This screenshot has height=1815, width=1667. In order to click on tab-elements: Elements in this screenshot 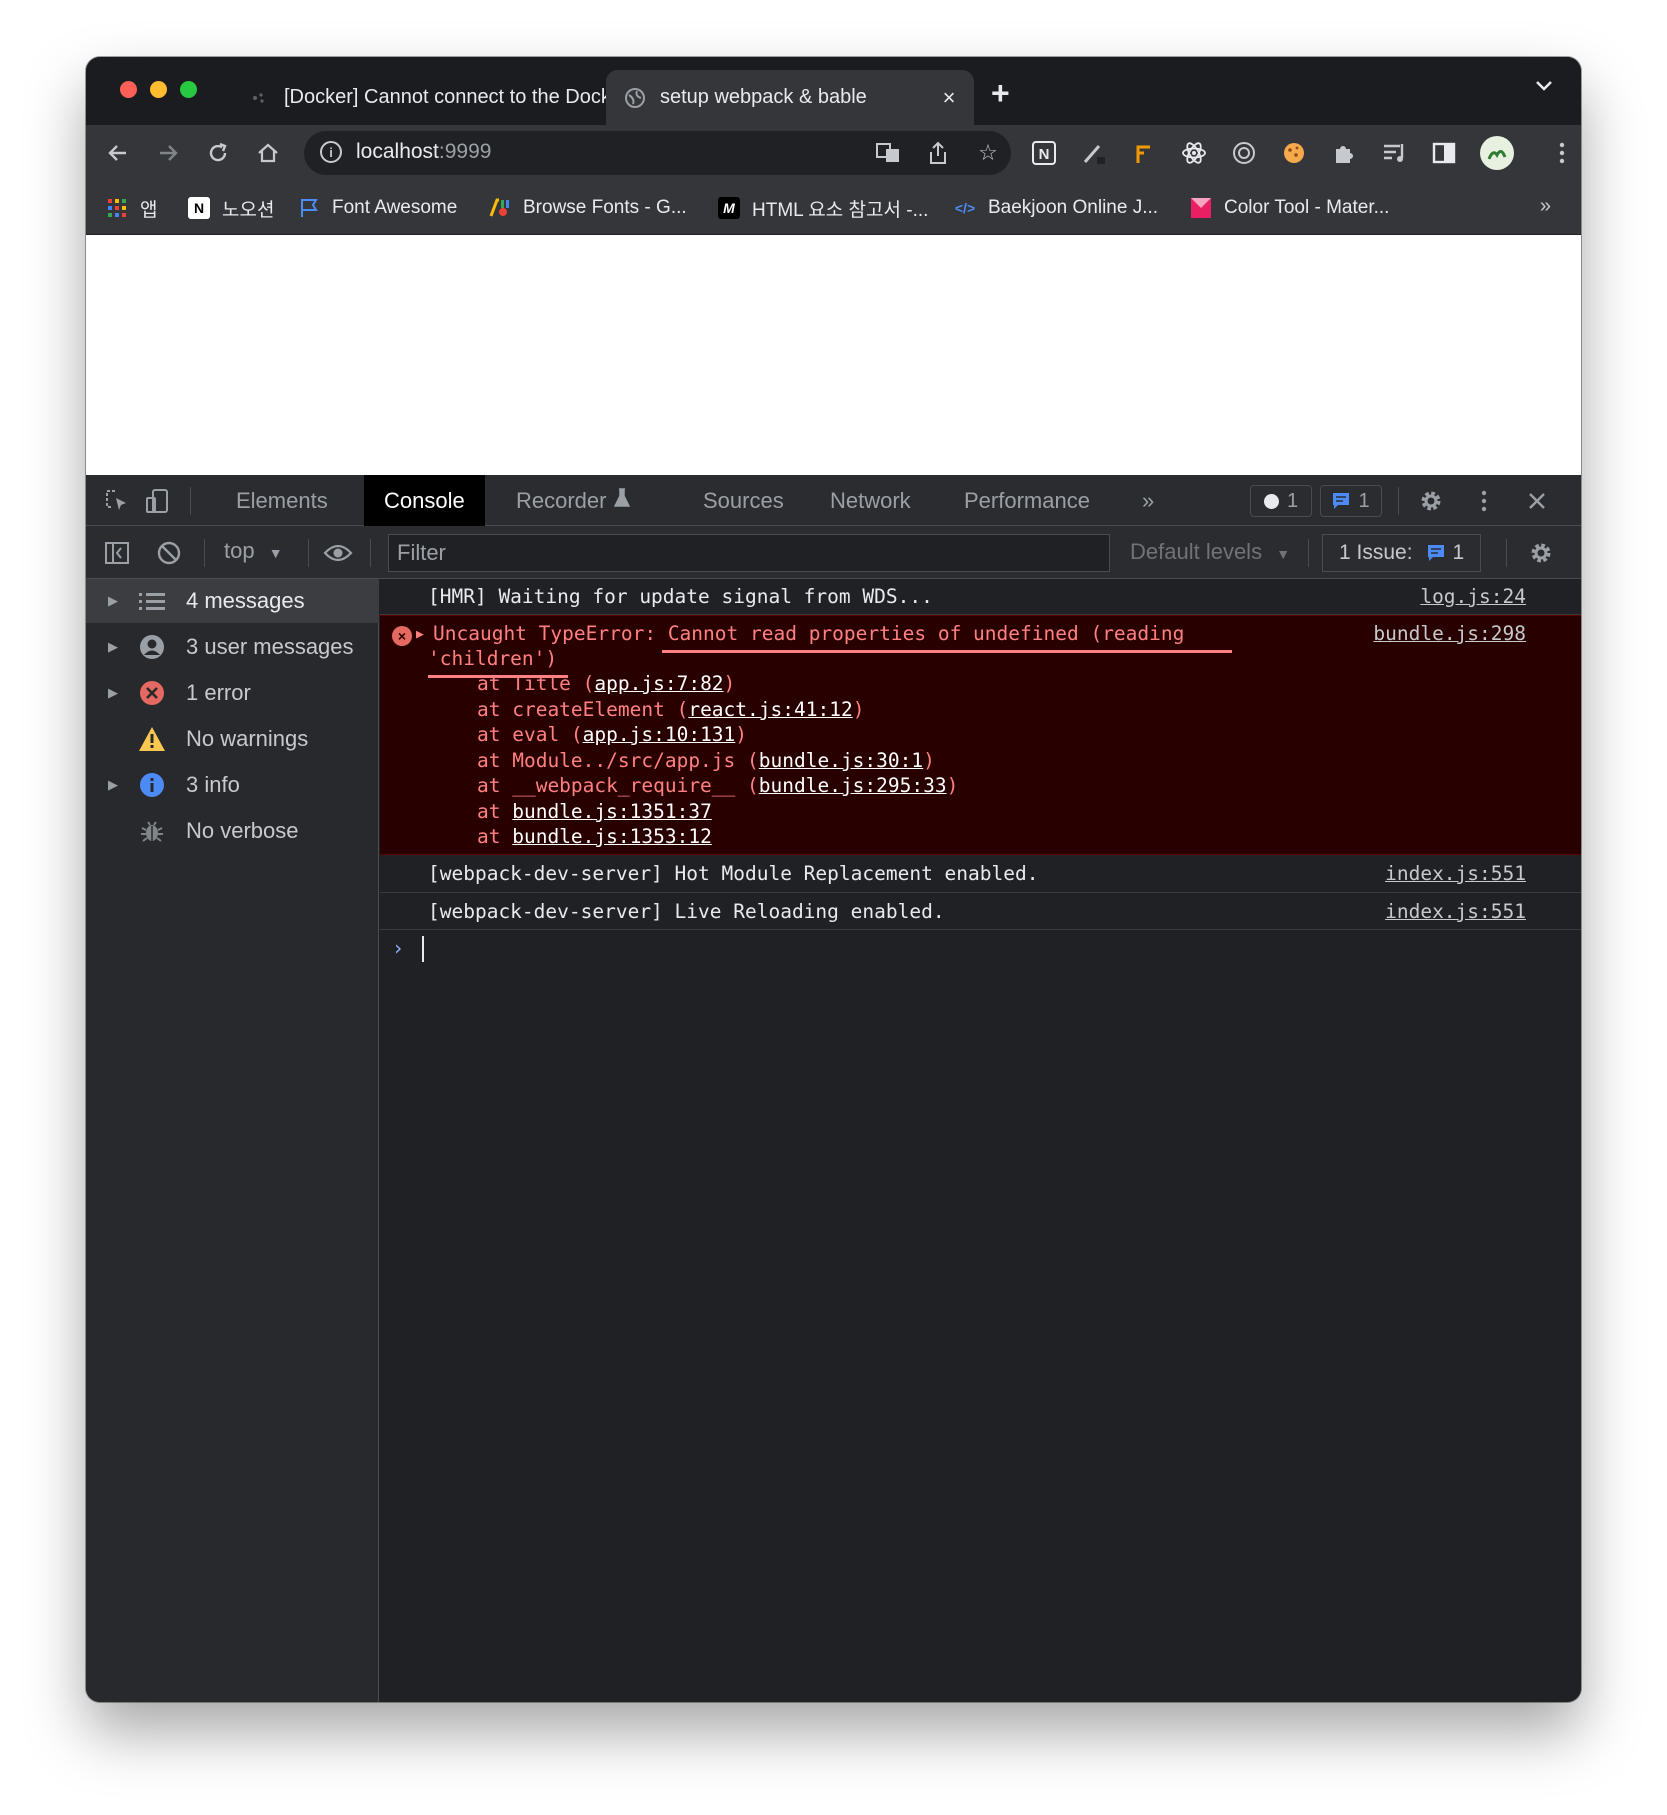, I will do `click(282, 500)`.